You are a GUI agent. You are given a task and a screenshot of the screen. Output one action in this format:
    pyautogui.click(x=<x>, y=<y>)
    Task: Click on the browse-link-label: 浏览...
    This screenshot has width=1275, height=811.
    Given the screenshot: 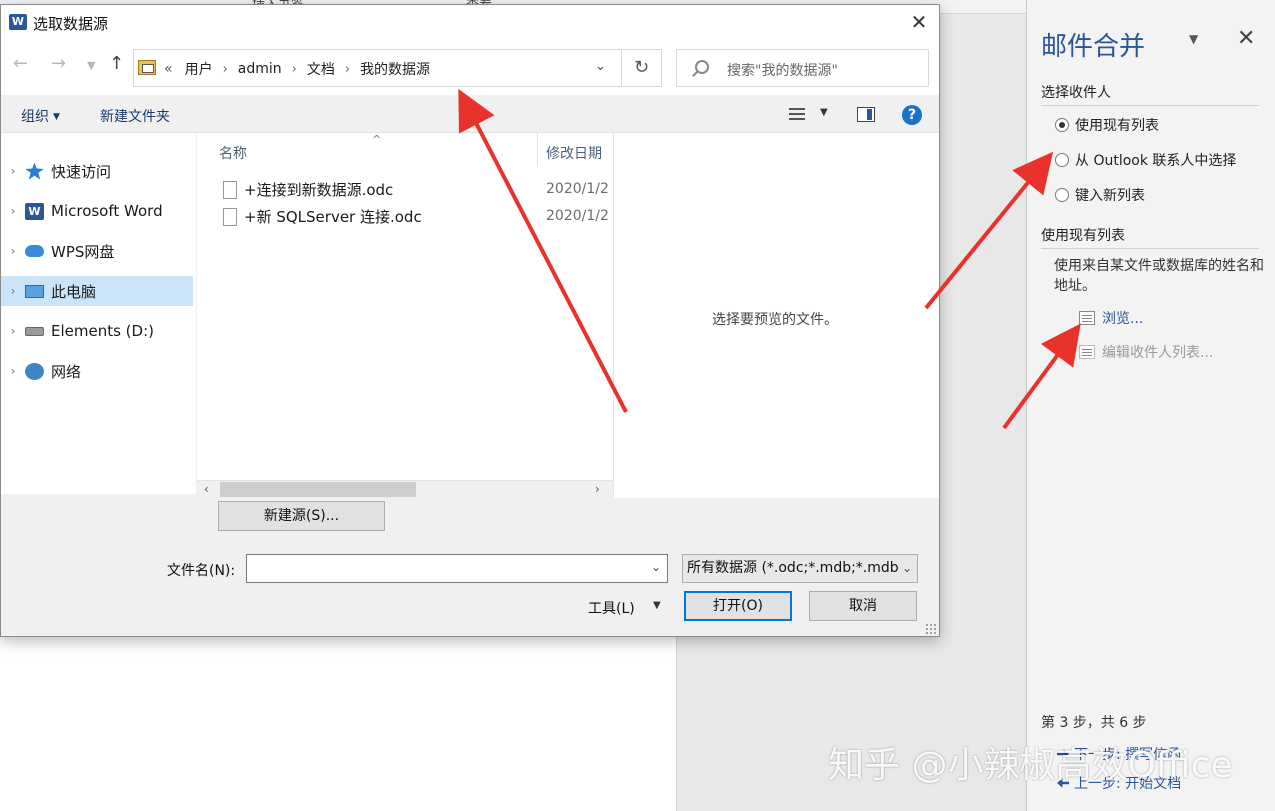 What is the action you would take?
    pyautogui.click(x=1122, y=318)
    